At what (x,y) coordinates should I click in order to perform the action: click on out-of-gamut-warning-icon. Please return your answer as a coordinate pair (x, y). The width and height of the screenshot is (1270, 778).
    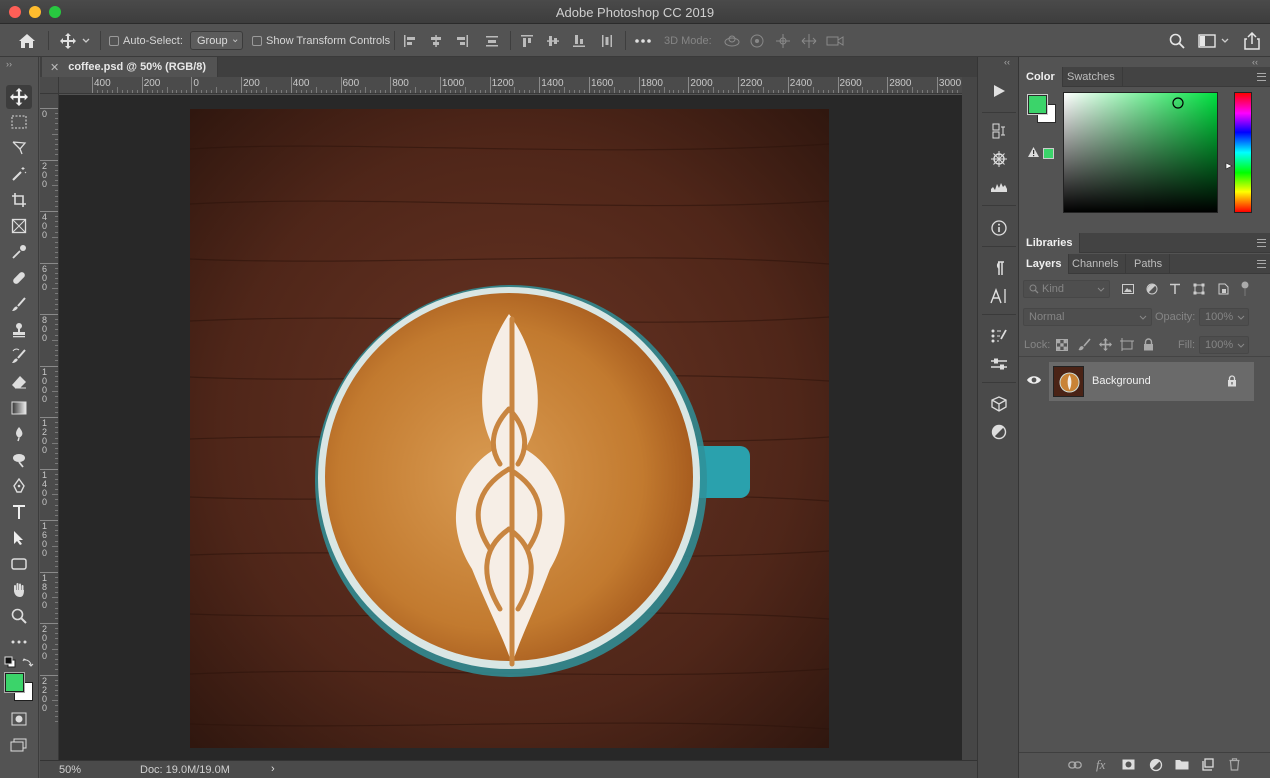
    Looking at the image, I should click on (1033, 152).